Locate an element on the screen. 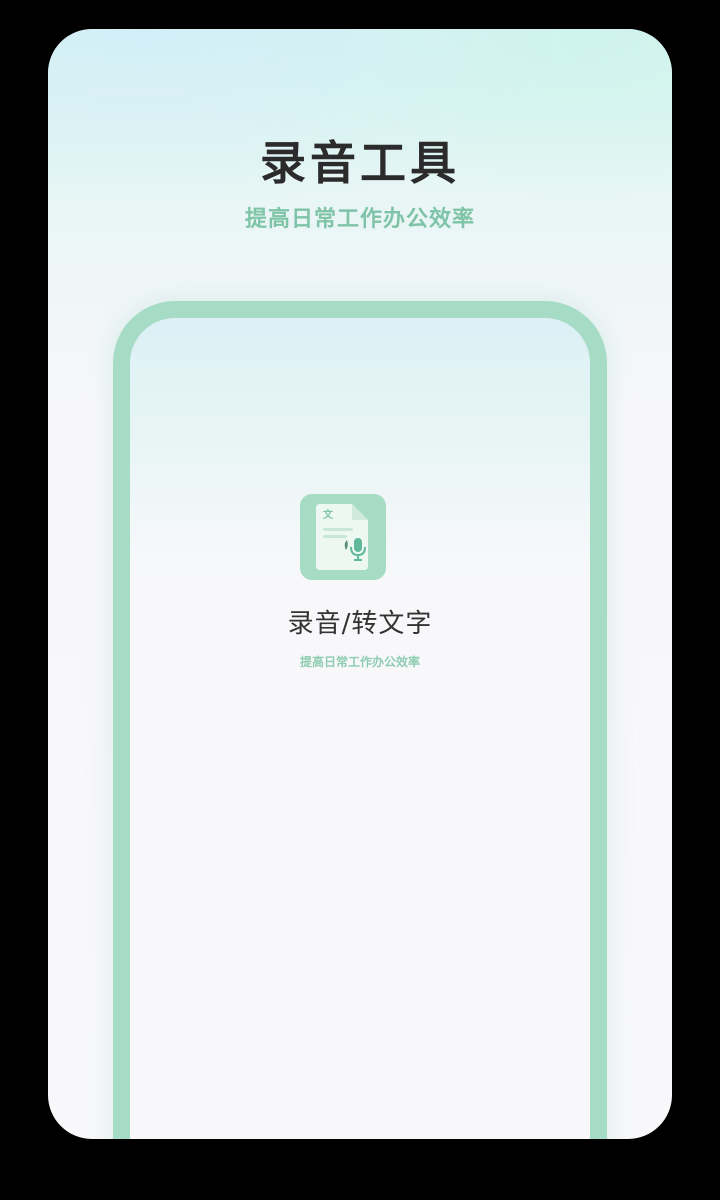  document-microphone-icon: 文 is located at coordinates (343, 537).